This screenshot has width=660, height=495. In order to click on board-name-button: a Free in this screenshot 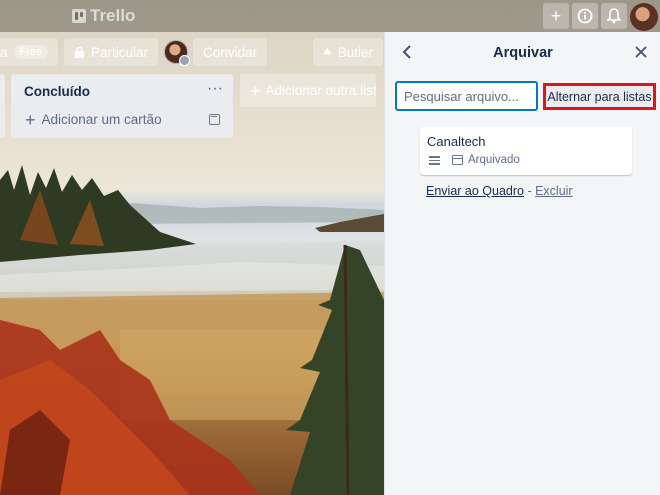, I will do `click(29, 52)`.